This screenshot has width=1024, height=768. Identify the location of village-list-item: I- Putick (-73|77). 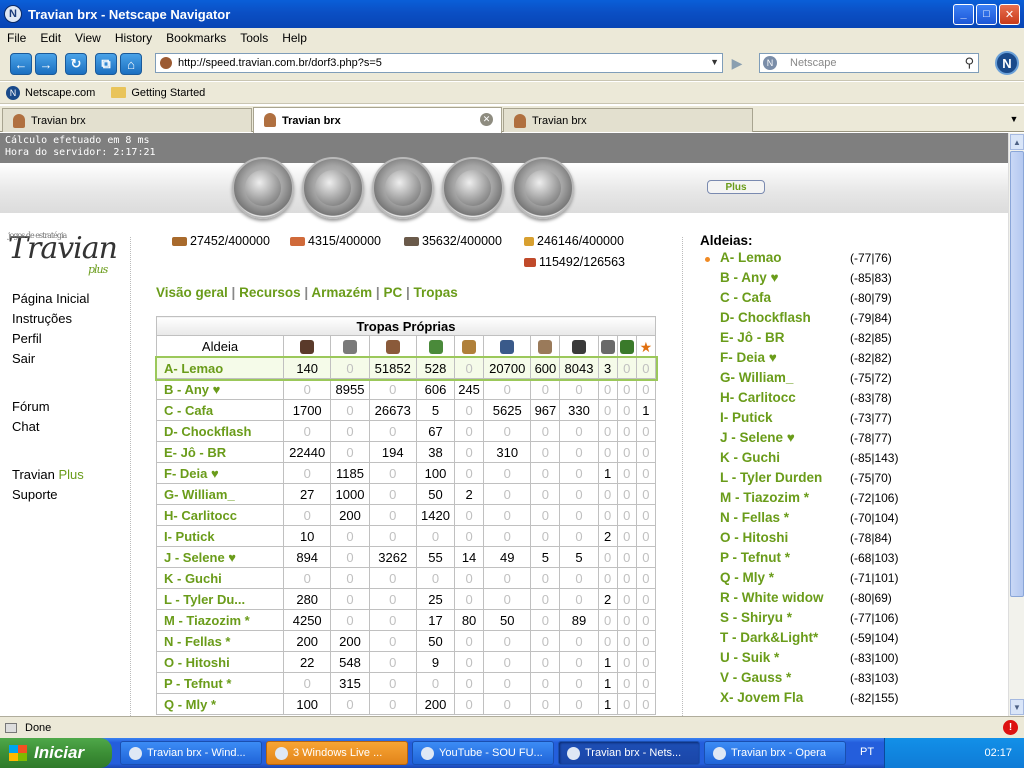
(852, 420).